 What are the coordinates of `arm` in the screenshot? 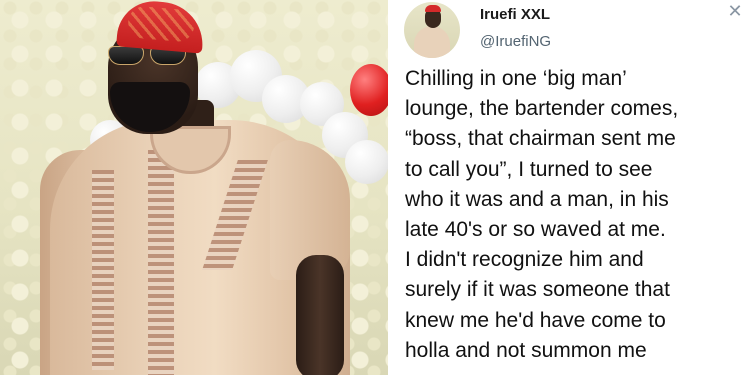 It's located at (320, 315).